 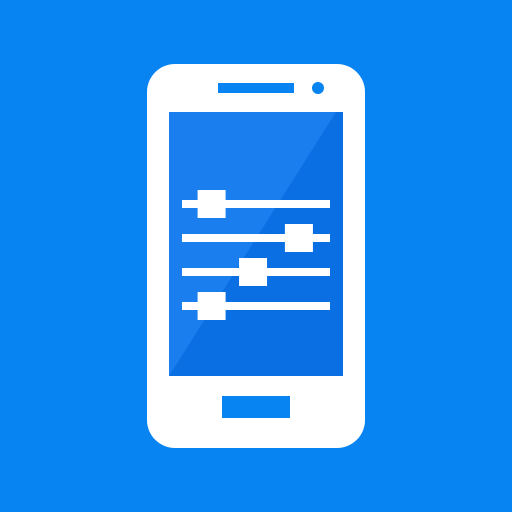 What do you see at coordinates (318, 88) in the screenshot?
I see `phone-camera-dot` at bounding box center [318, 88].